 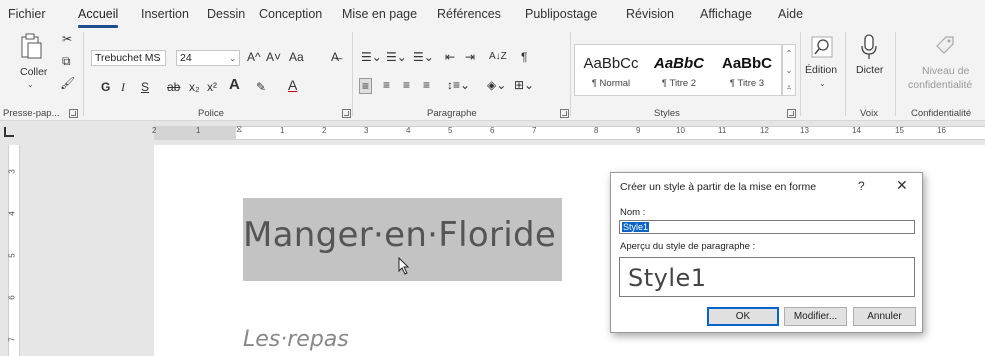 What do you see at coordinates (470, 57) in the screenshot?
I see `increase-indent-icon: ⇥` at bounding box center [470, 57].